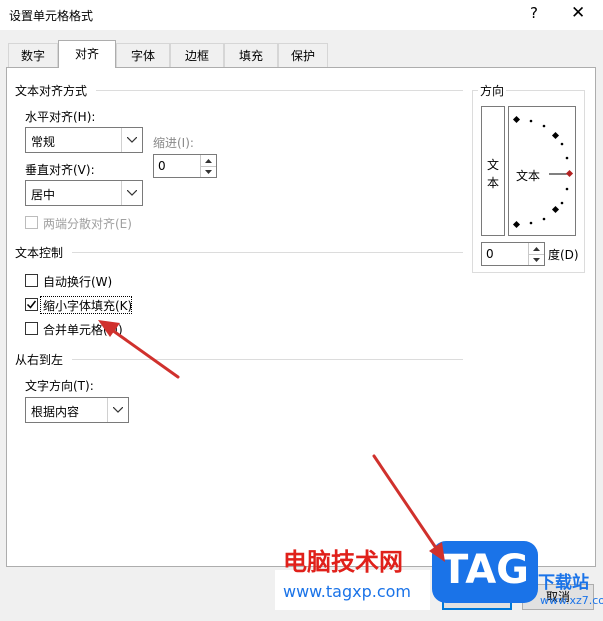 The image size is (603, 621). Describe the element at coordinates (31, 328) in the screenshot. I see `merge-cells-checkbox` at that location.